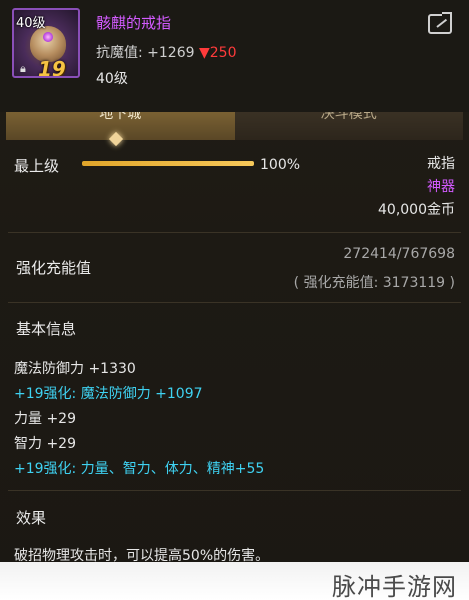 This screenshot has height=600, width=469. I want to click on item-slot: 戒指, so click(441, 164).